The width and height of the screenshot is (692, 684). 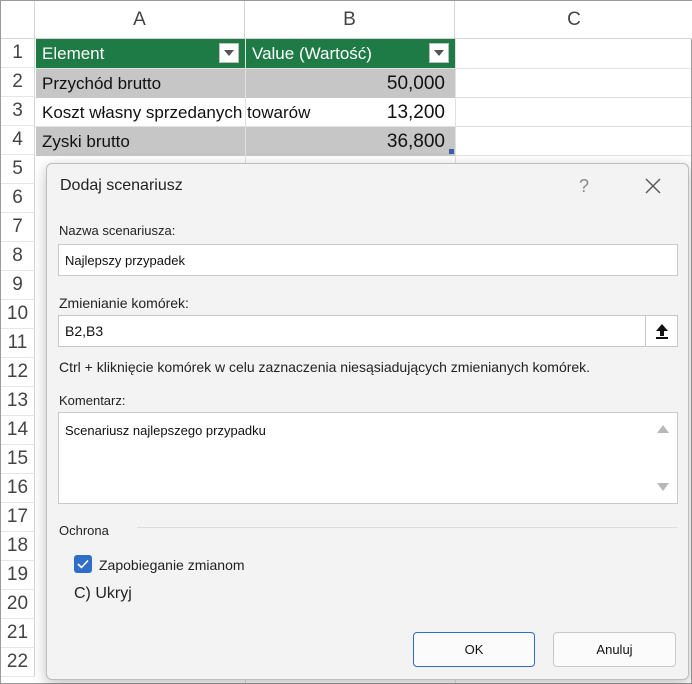 What do you see at coordinates (407, 527) in the screenshot?
I see `protection-divider` at bounding box center [407, 527].